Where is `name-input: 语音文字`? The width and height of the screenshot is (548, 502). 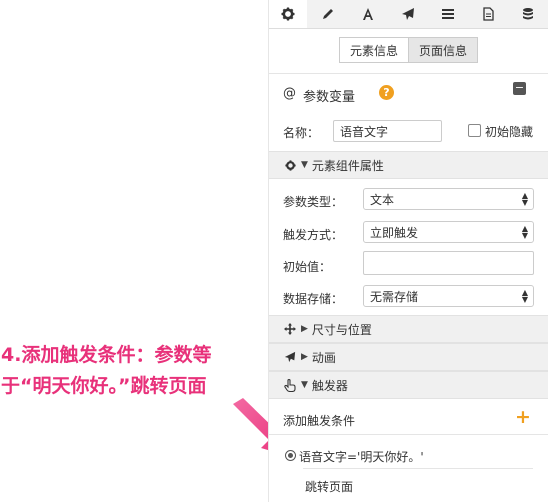
name-input: 语音文字 is located at coordinates (387, 131).